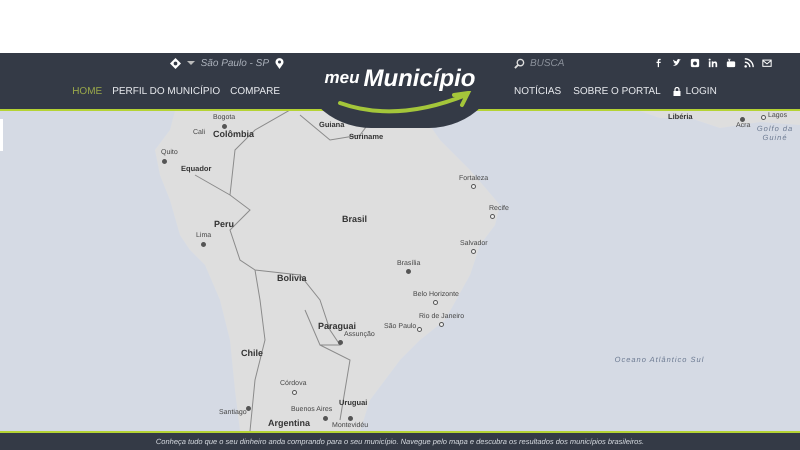  I want to click on country-label: Chile, so click(252, 354).